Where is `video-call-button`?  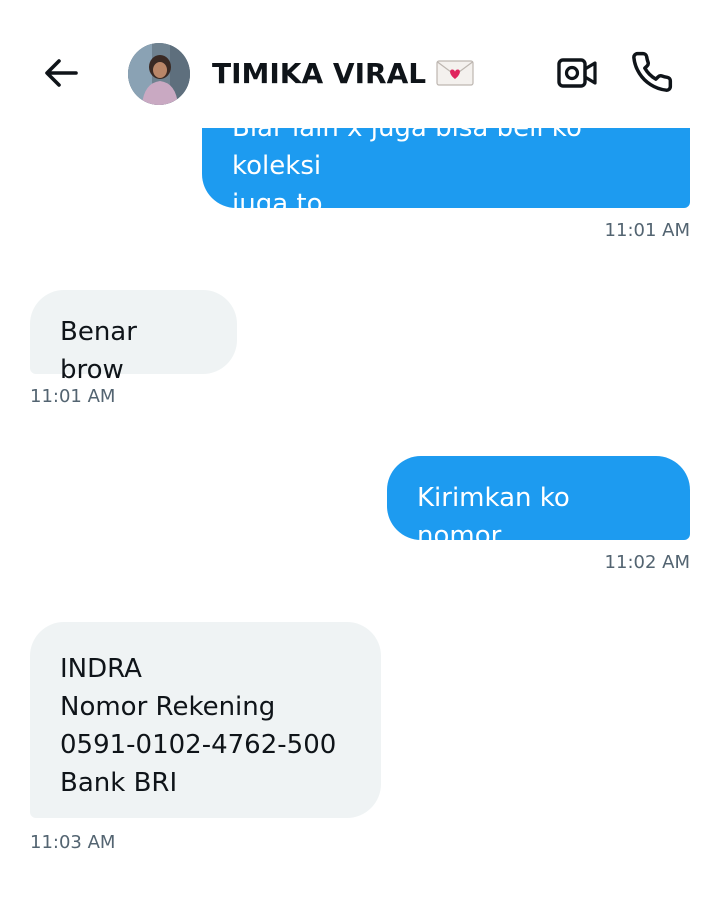 video-call-button is located at coordinates (577, 73).